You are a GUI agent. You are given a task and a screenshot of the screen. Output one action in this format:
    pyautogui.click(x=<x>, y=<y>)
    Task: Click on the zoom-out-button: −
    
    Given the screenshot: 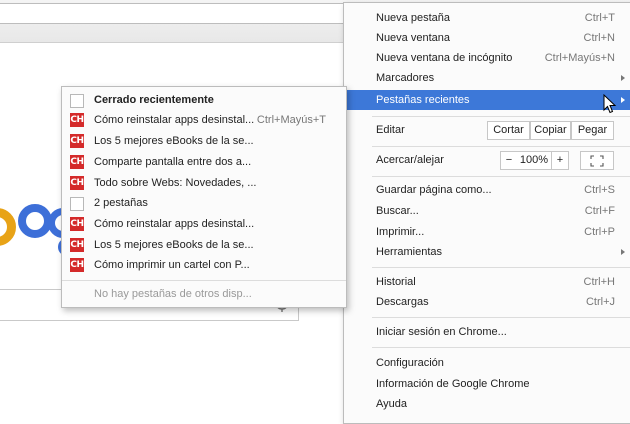 What is the action you would take?
    pyautogui.click(x=509, y=160)
    